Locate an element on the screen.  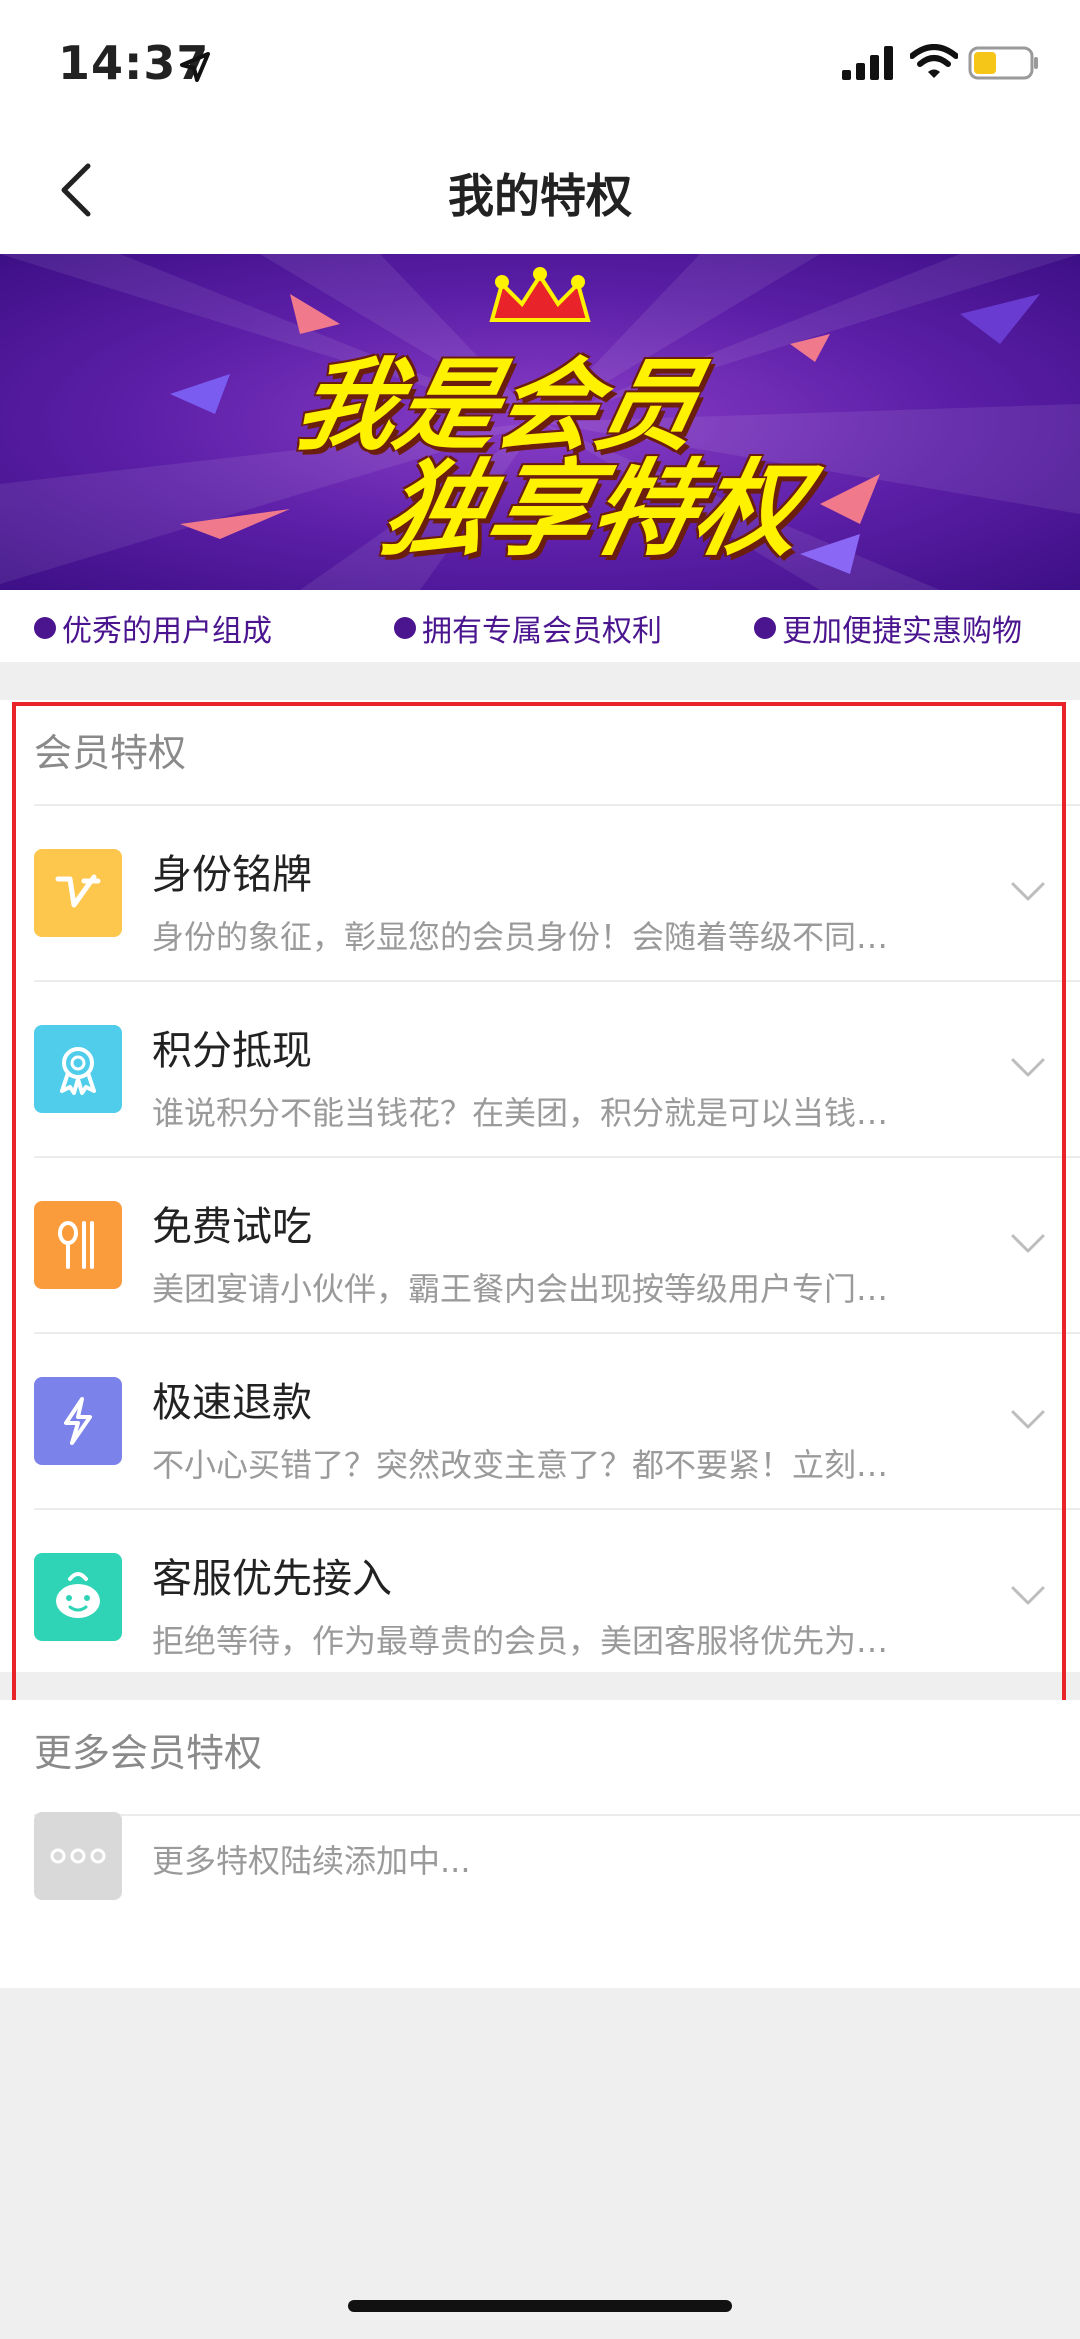
bullet-item: 拥有专属会员权利 is located at coordinates (528, 628).